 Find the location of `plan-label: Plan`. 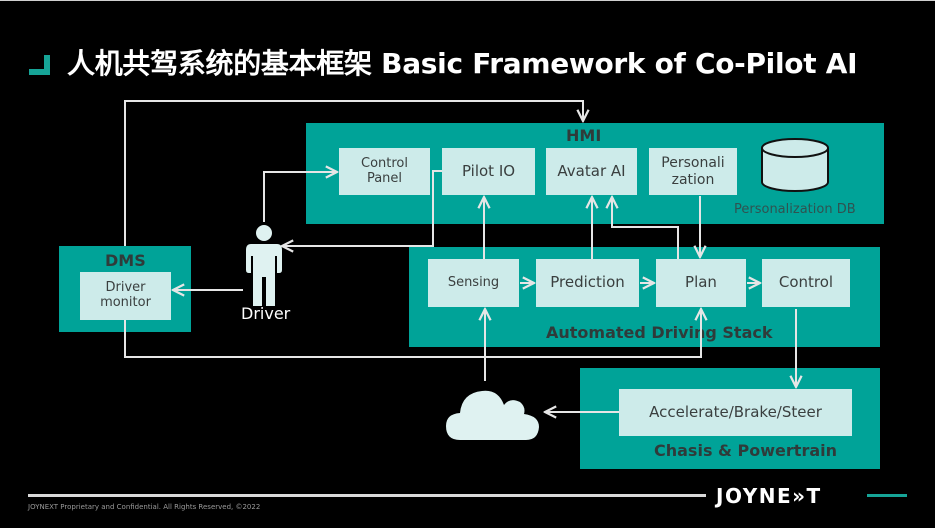

plan-label: Plan is located at coordinates (701, 282).